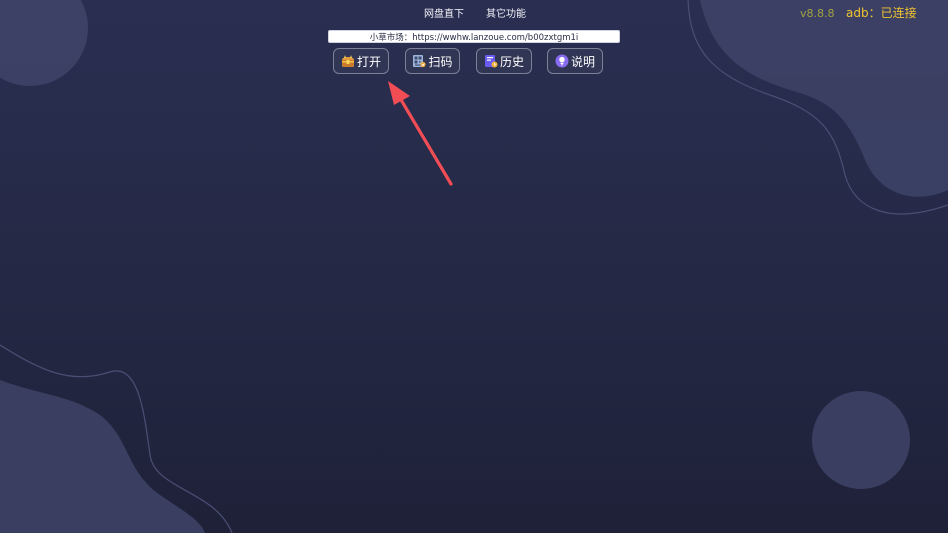 This screenshot has width=948, height=533. Describe the element at coordinates (424, 138) in the screenshot. I see `annotation-arrow-shaft` at that location.